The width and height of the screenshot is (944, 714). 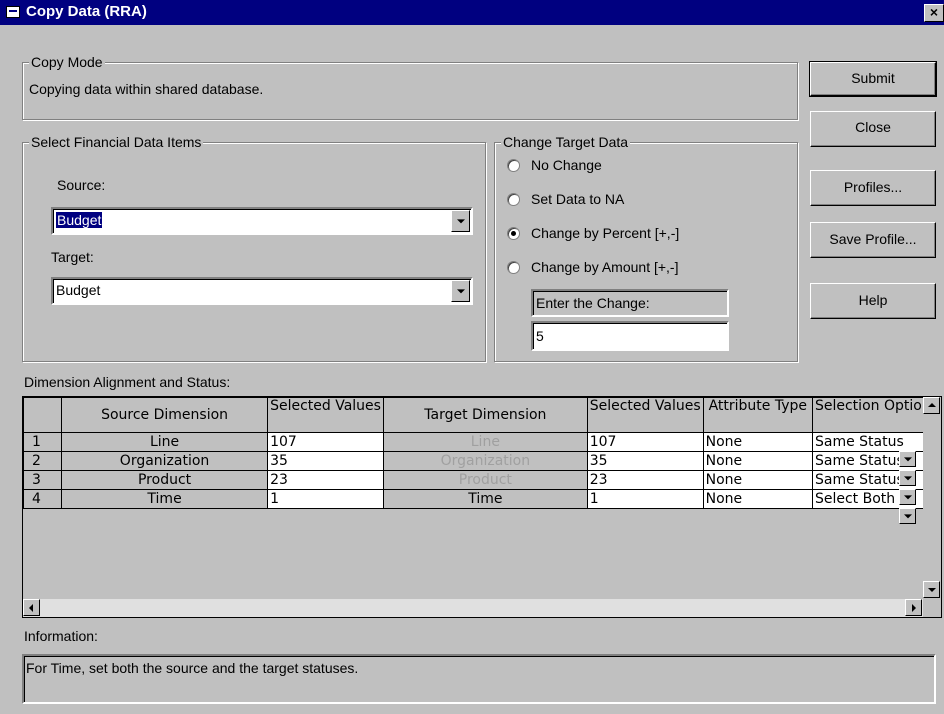 I want to click on table-row: 3 Product 23 Product 23 None Same Status, so click(x=482, y=480).